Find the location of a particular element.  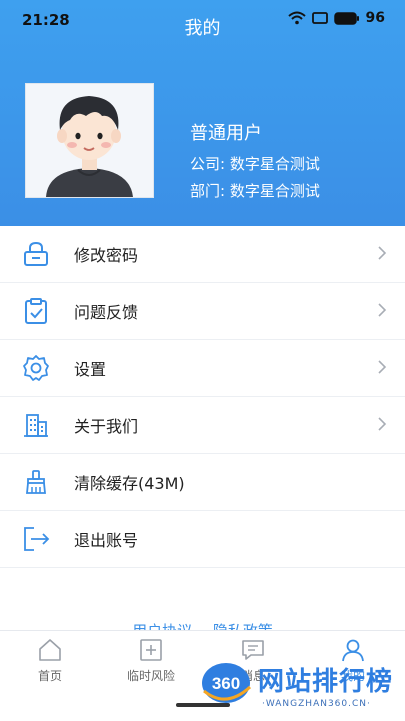

user-info: 普通用户 公司: 数字星合测试 部门: 数字星合测试 is located at coordinates (255, 163).